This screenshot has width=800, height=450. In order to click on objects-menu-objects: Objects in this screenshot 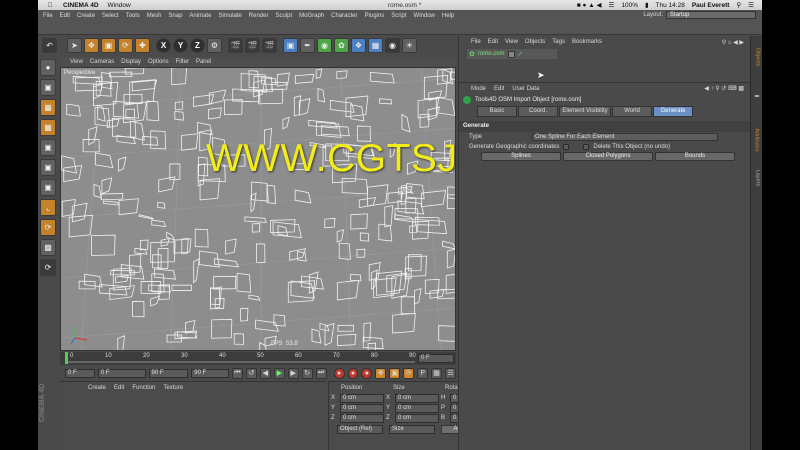, I will do `click(535, 42)`.